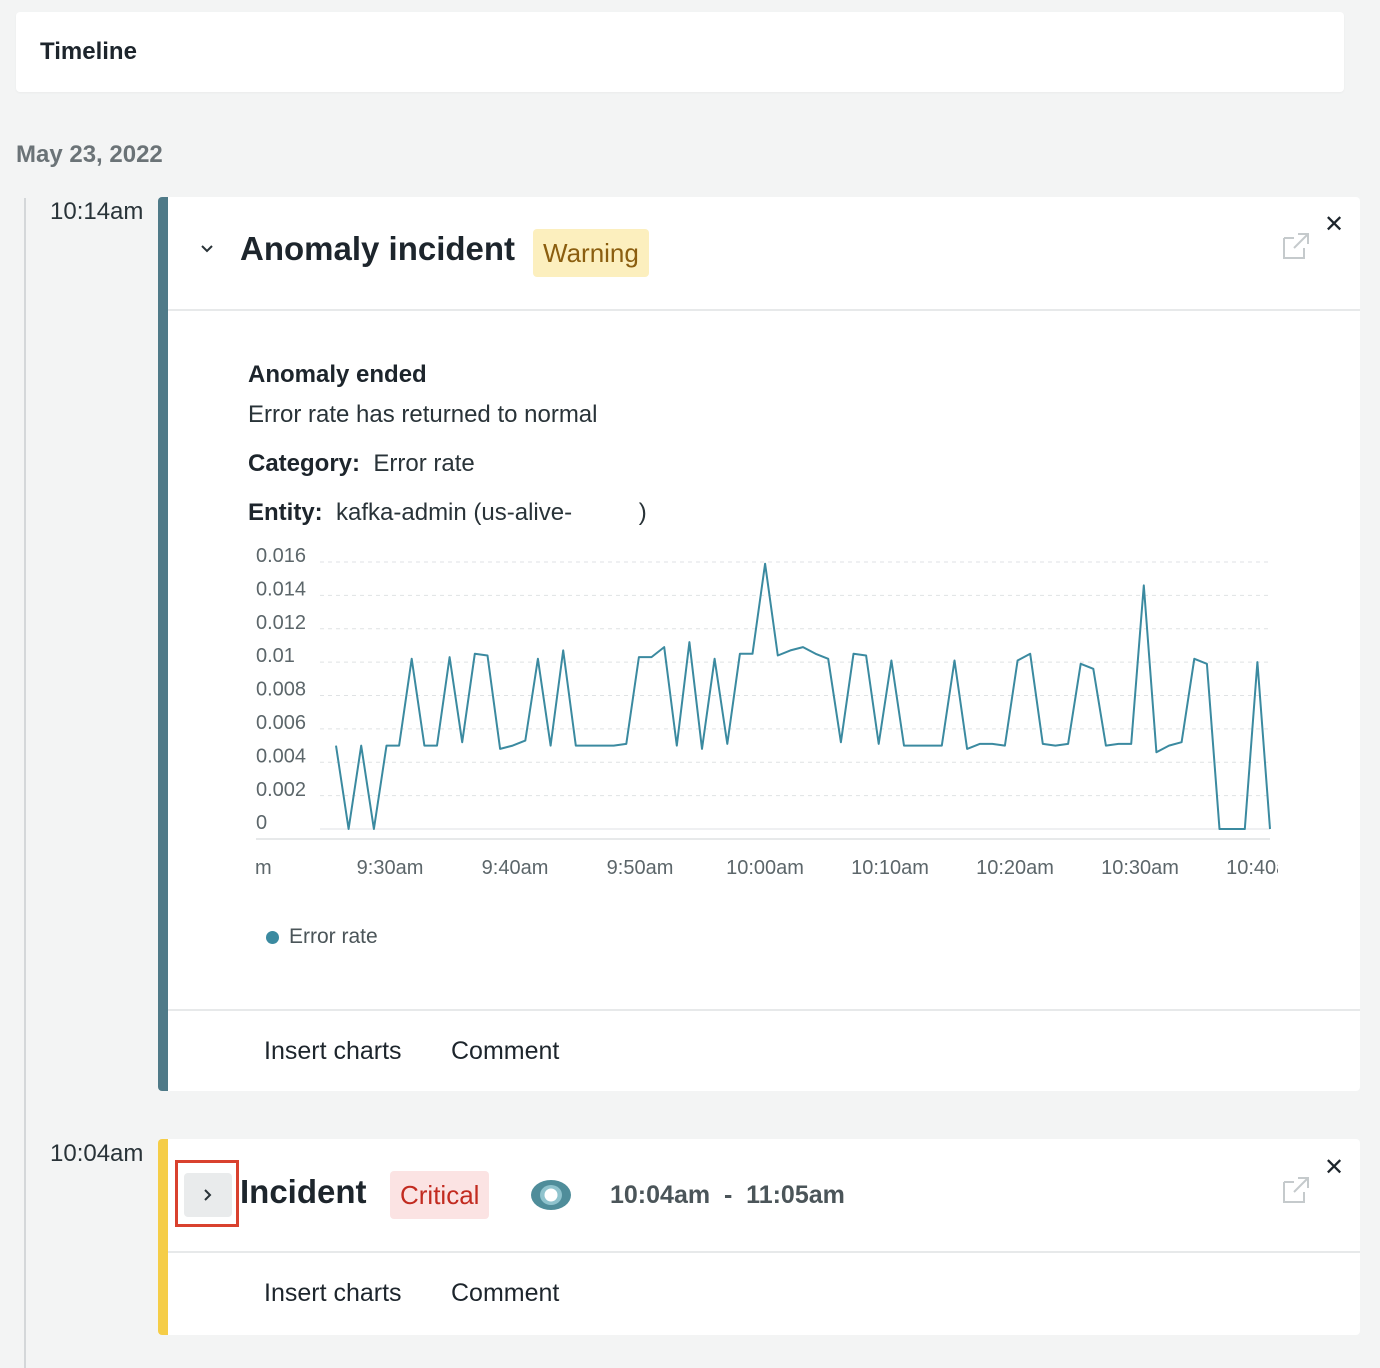 The height and width of the screenshot is (1368, 1380). Describe the element at coordinates (281, 556) in the screenshot. I see `y-tick-label: 0.016` at that location.